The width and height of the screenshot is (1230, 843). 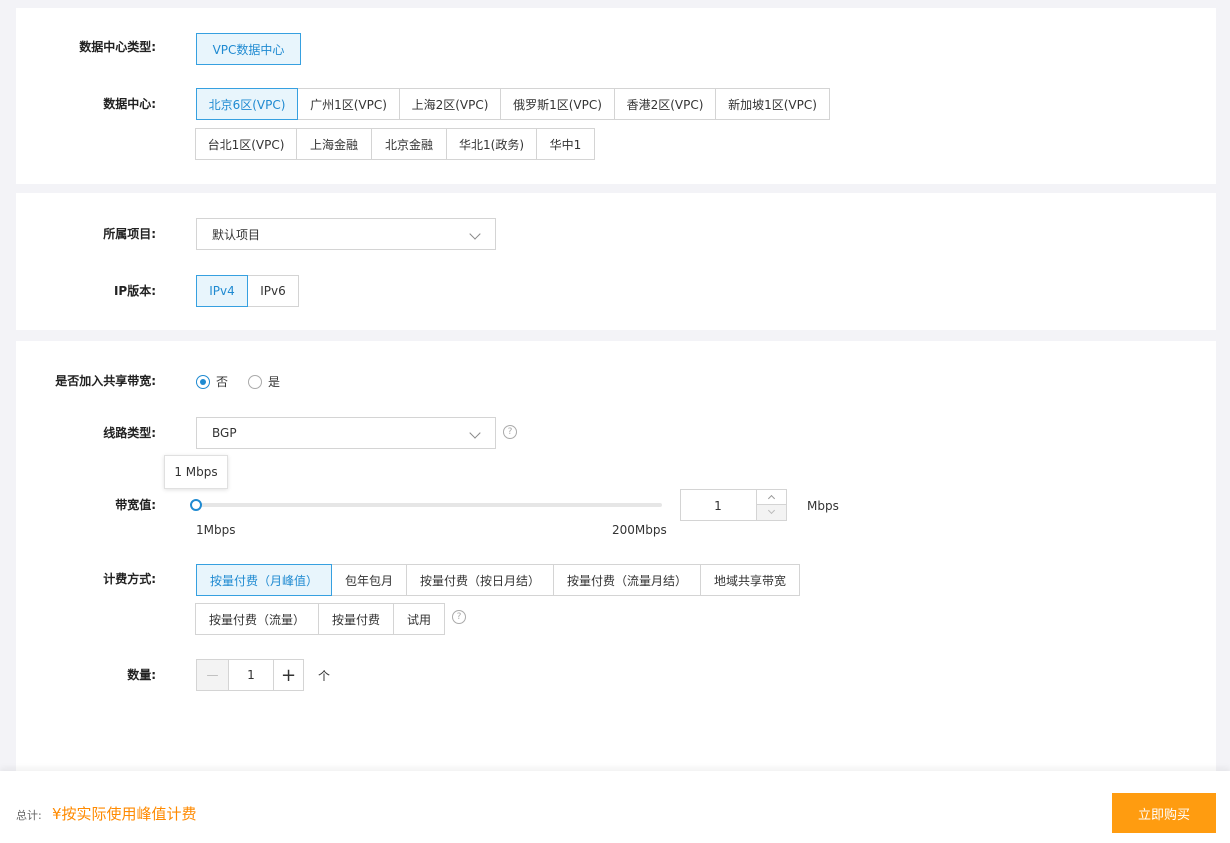 What do you see at coordinates (222, 291) in the screenshot?
I see `ip-version-ipv4-button: IPv4` at bounding box center [222, 291].